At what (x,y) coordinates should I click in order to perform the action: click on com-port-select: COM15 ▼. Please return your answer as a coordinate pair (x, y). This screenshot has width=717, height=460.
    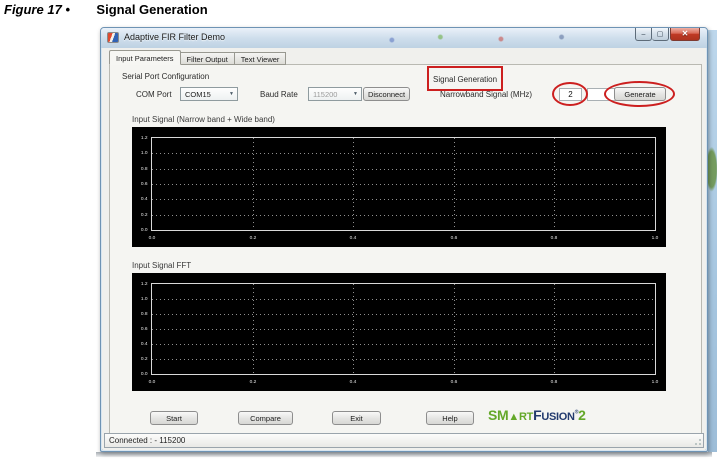
    Looking at the image, I should click on (209, 94).